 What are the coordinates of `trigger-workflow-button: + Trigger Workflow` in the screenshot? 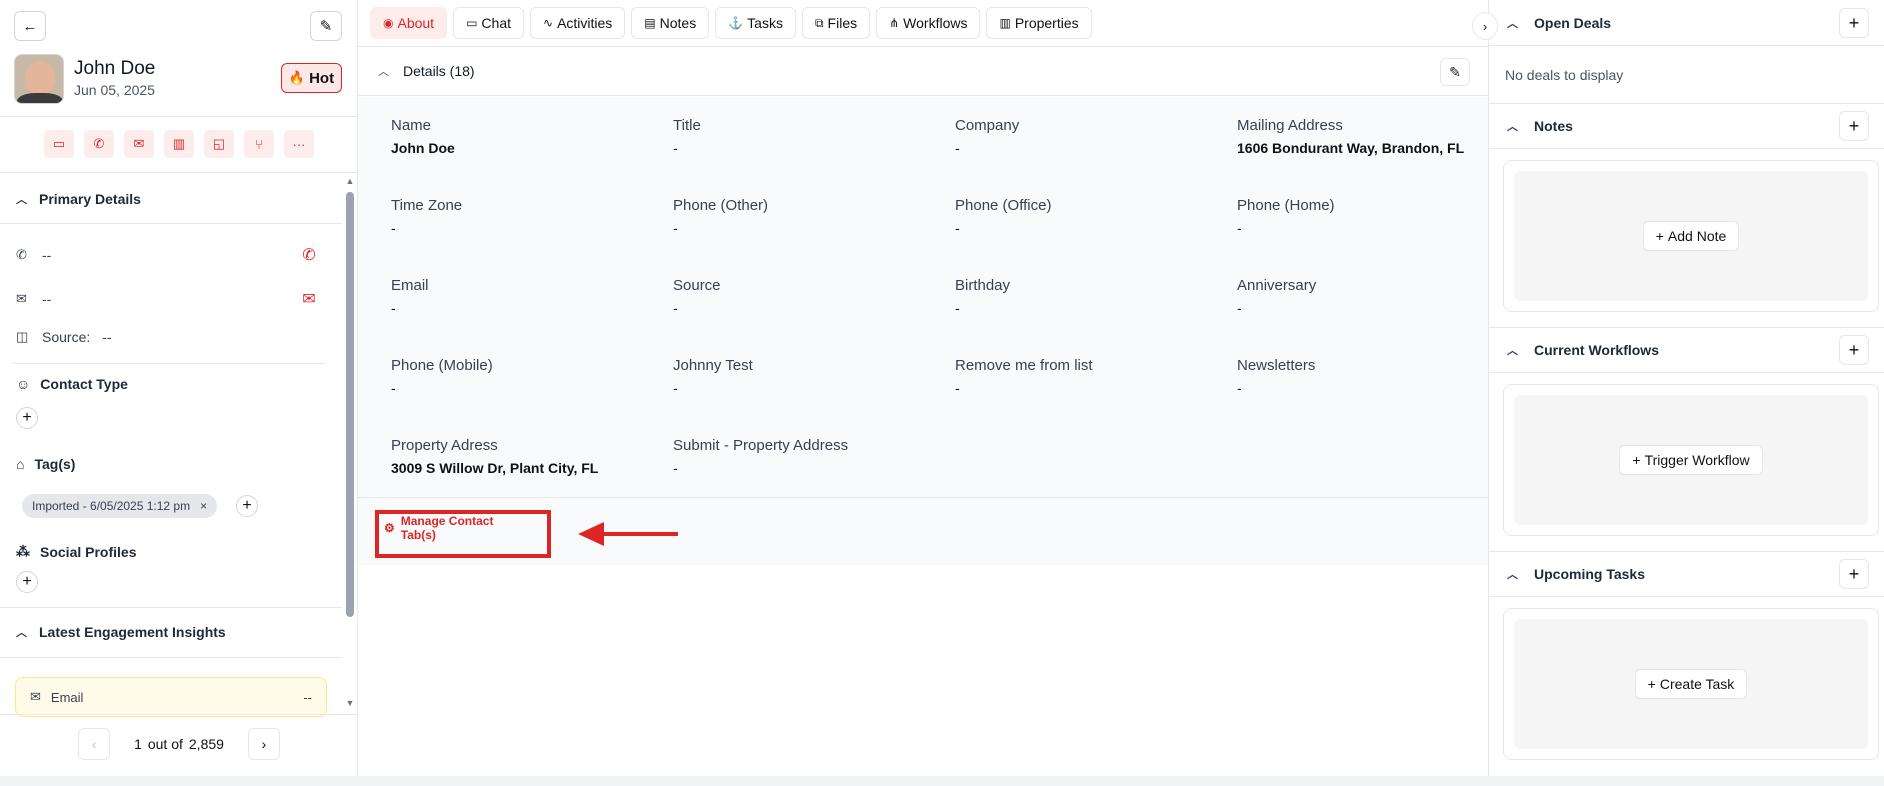 It's located at (1691, 460).